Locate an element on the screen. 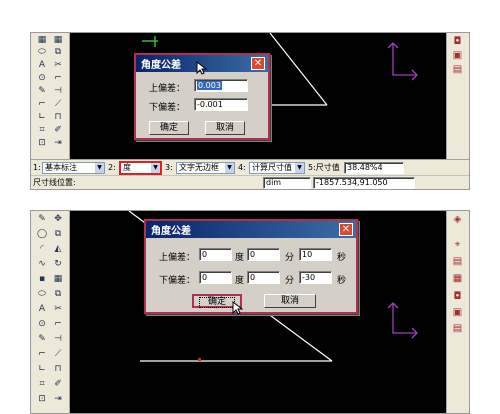 The height and width of the screenshot is (414, 500). lower-minutes-input: 0 is located at coordinates (263, 277).